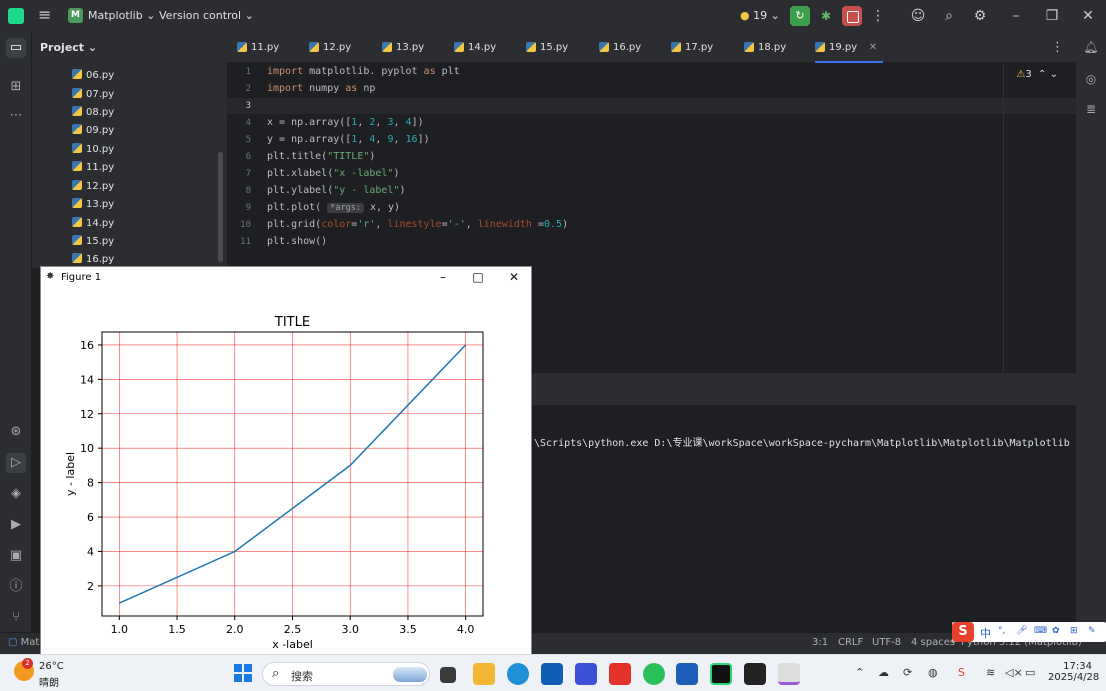 Image resolution: width=1106 pixels, height=691 pixels. I want to click on tab-13: 13.py, so click(403, 47).